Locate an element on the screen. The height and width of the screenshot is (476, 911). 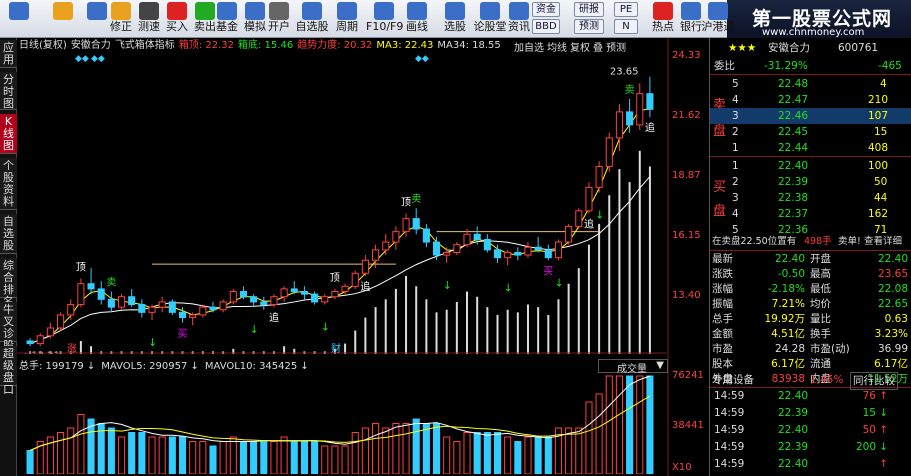
arrows-updown-icon is located at coordinates (97, 11).